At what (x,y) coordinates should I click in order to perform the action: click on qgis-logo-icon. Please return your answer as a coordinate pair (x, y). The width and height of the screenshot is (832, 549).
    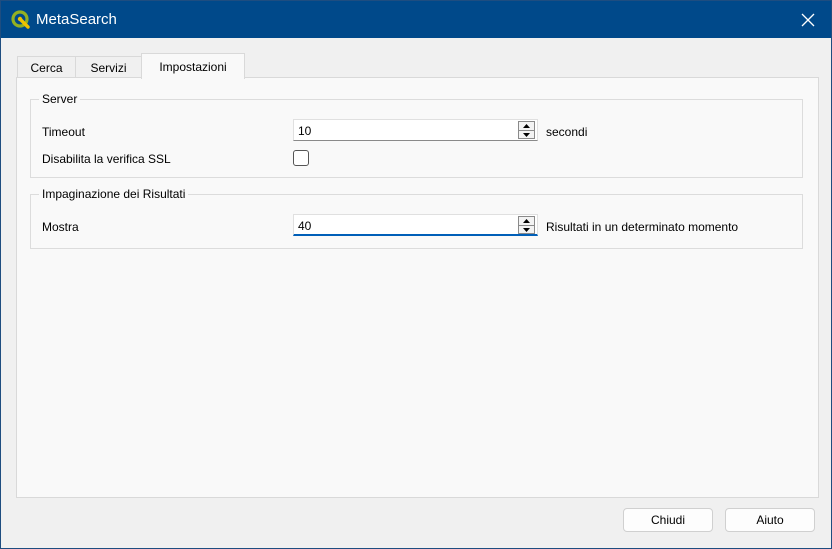
    Looking at the image, I should click on (21, 20).